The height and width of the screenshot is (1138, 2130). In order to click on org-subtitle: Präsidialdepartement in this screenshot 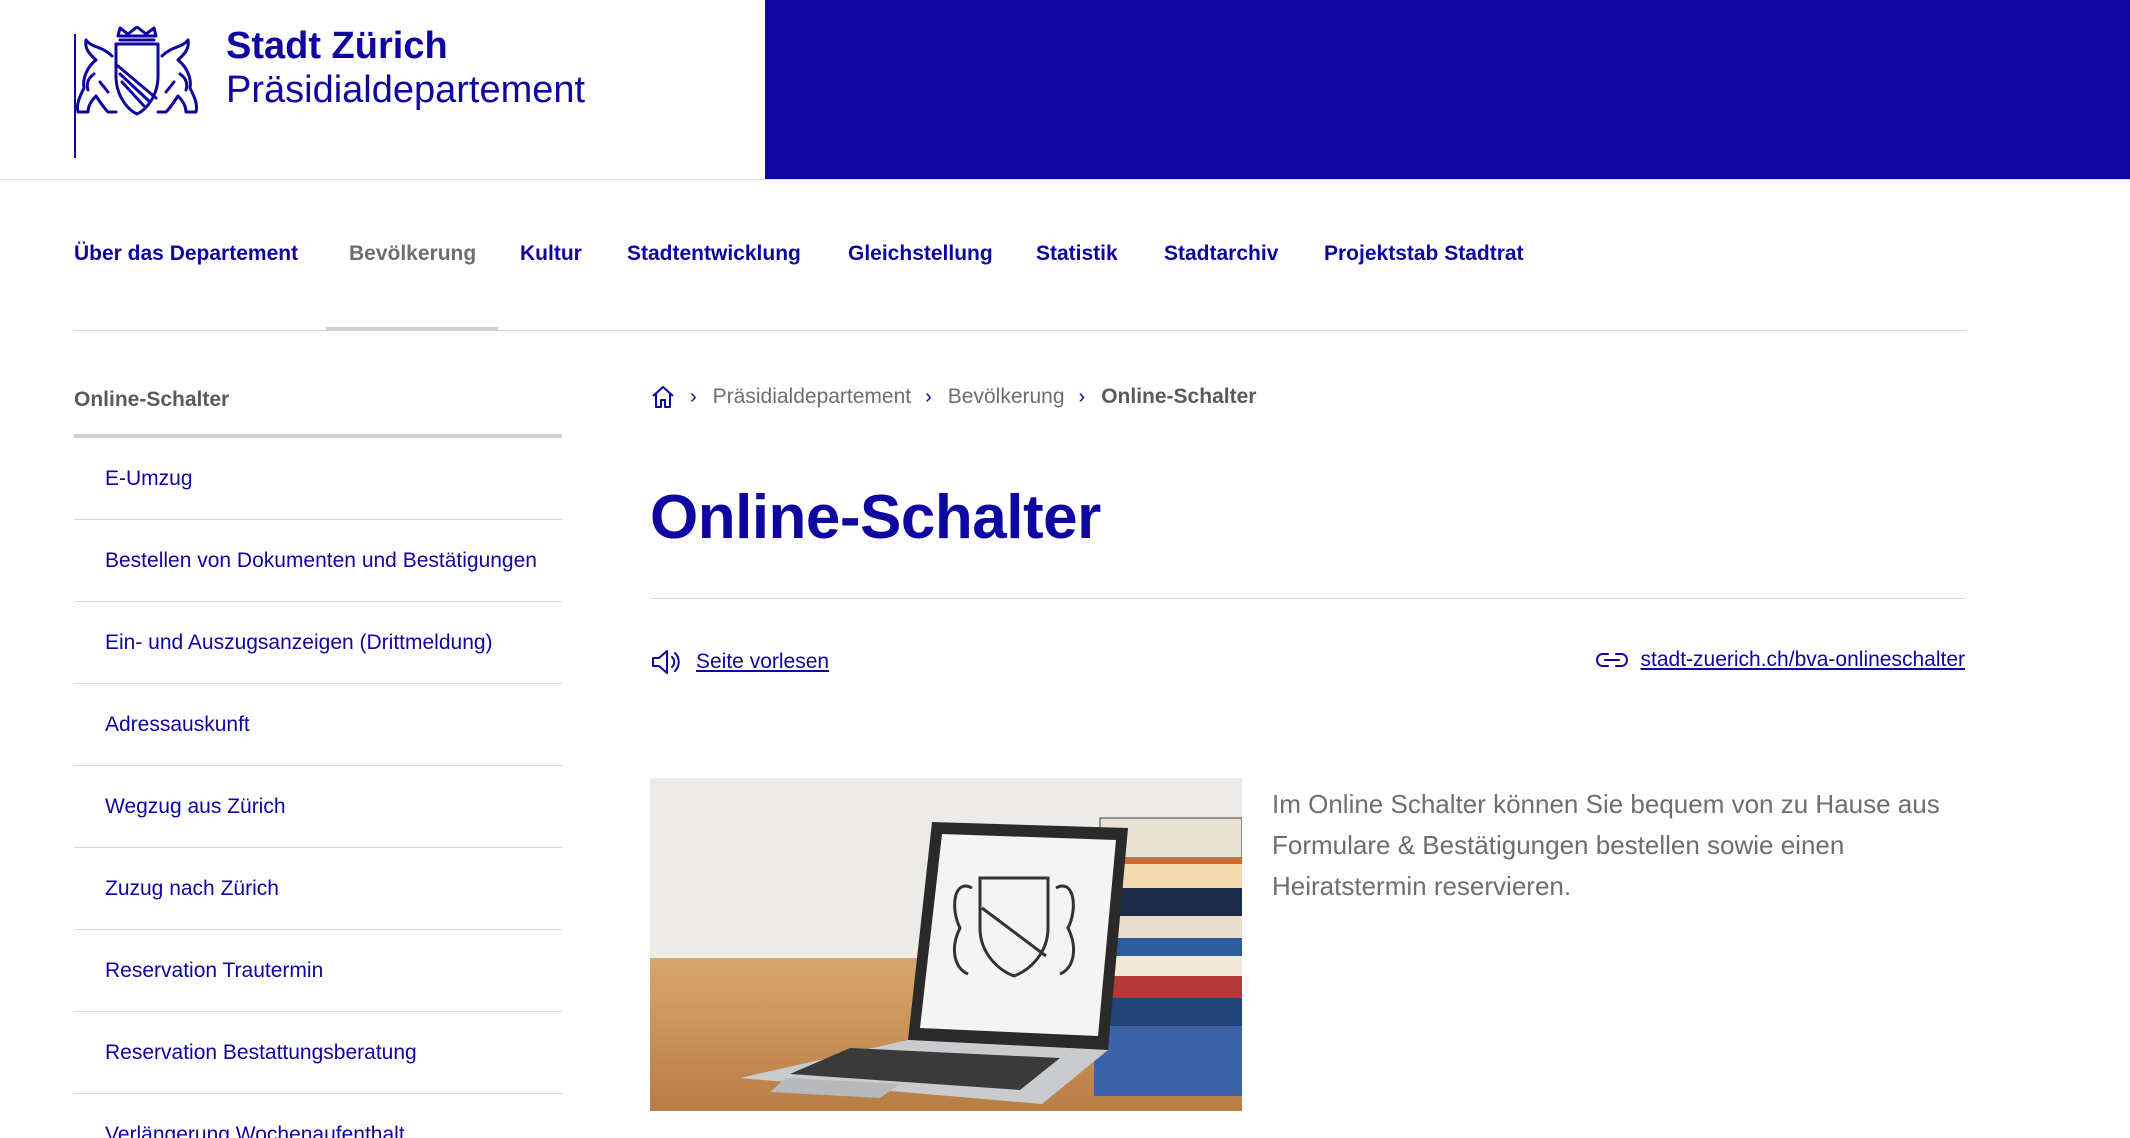, I will do `click(406, 90)`.